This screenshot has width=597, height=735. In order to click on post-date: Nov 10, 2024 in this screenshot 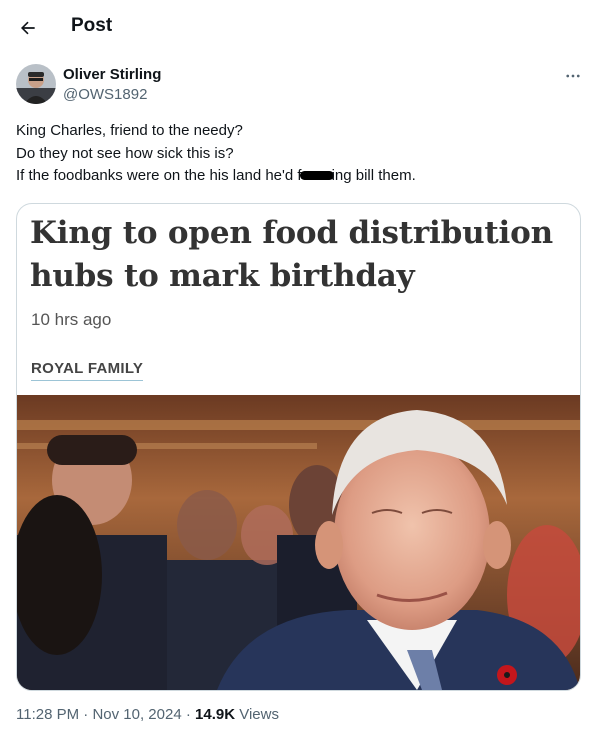, I will do `click(136, 714)`.